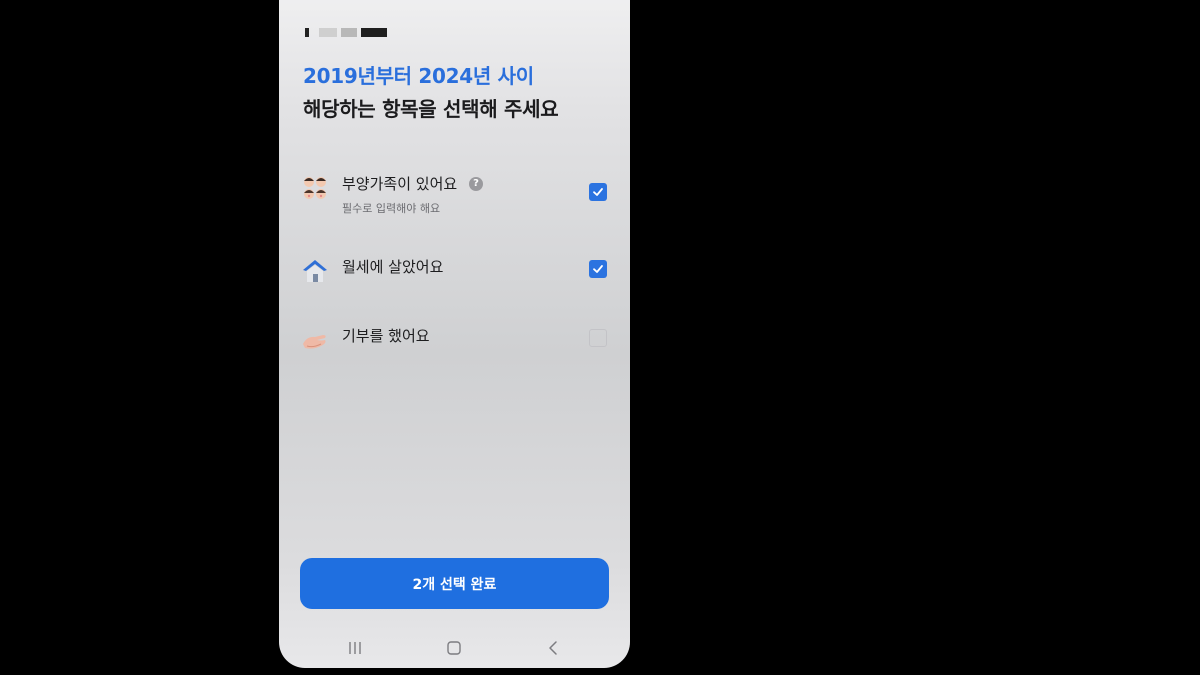 The height and width of the screenshot is (675, 1200). I want to click on help-icon: ?, so click(476, 184).